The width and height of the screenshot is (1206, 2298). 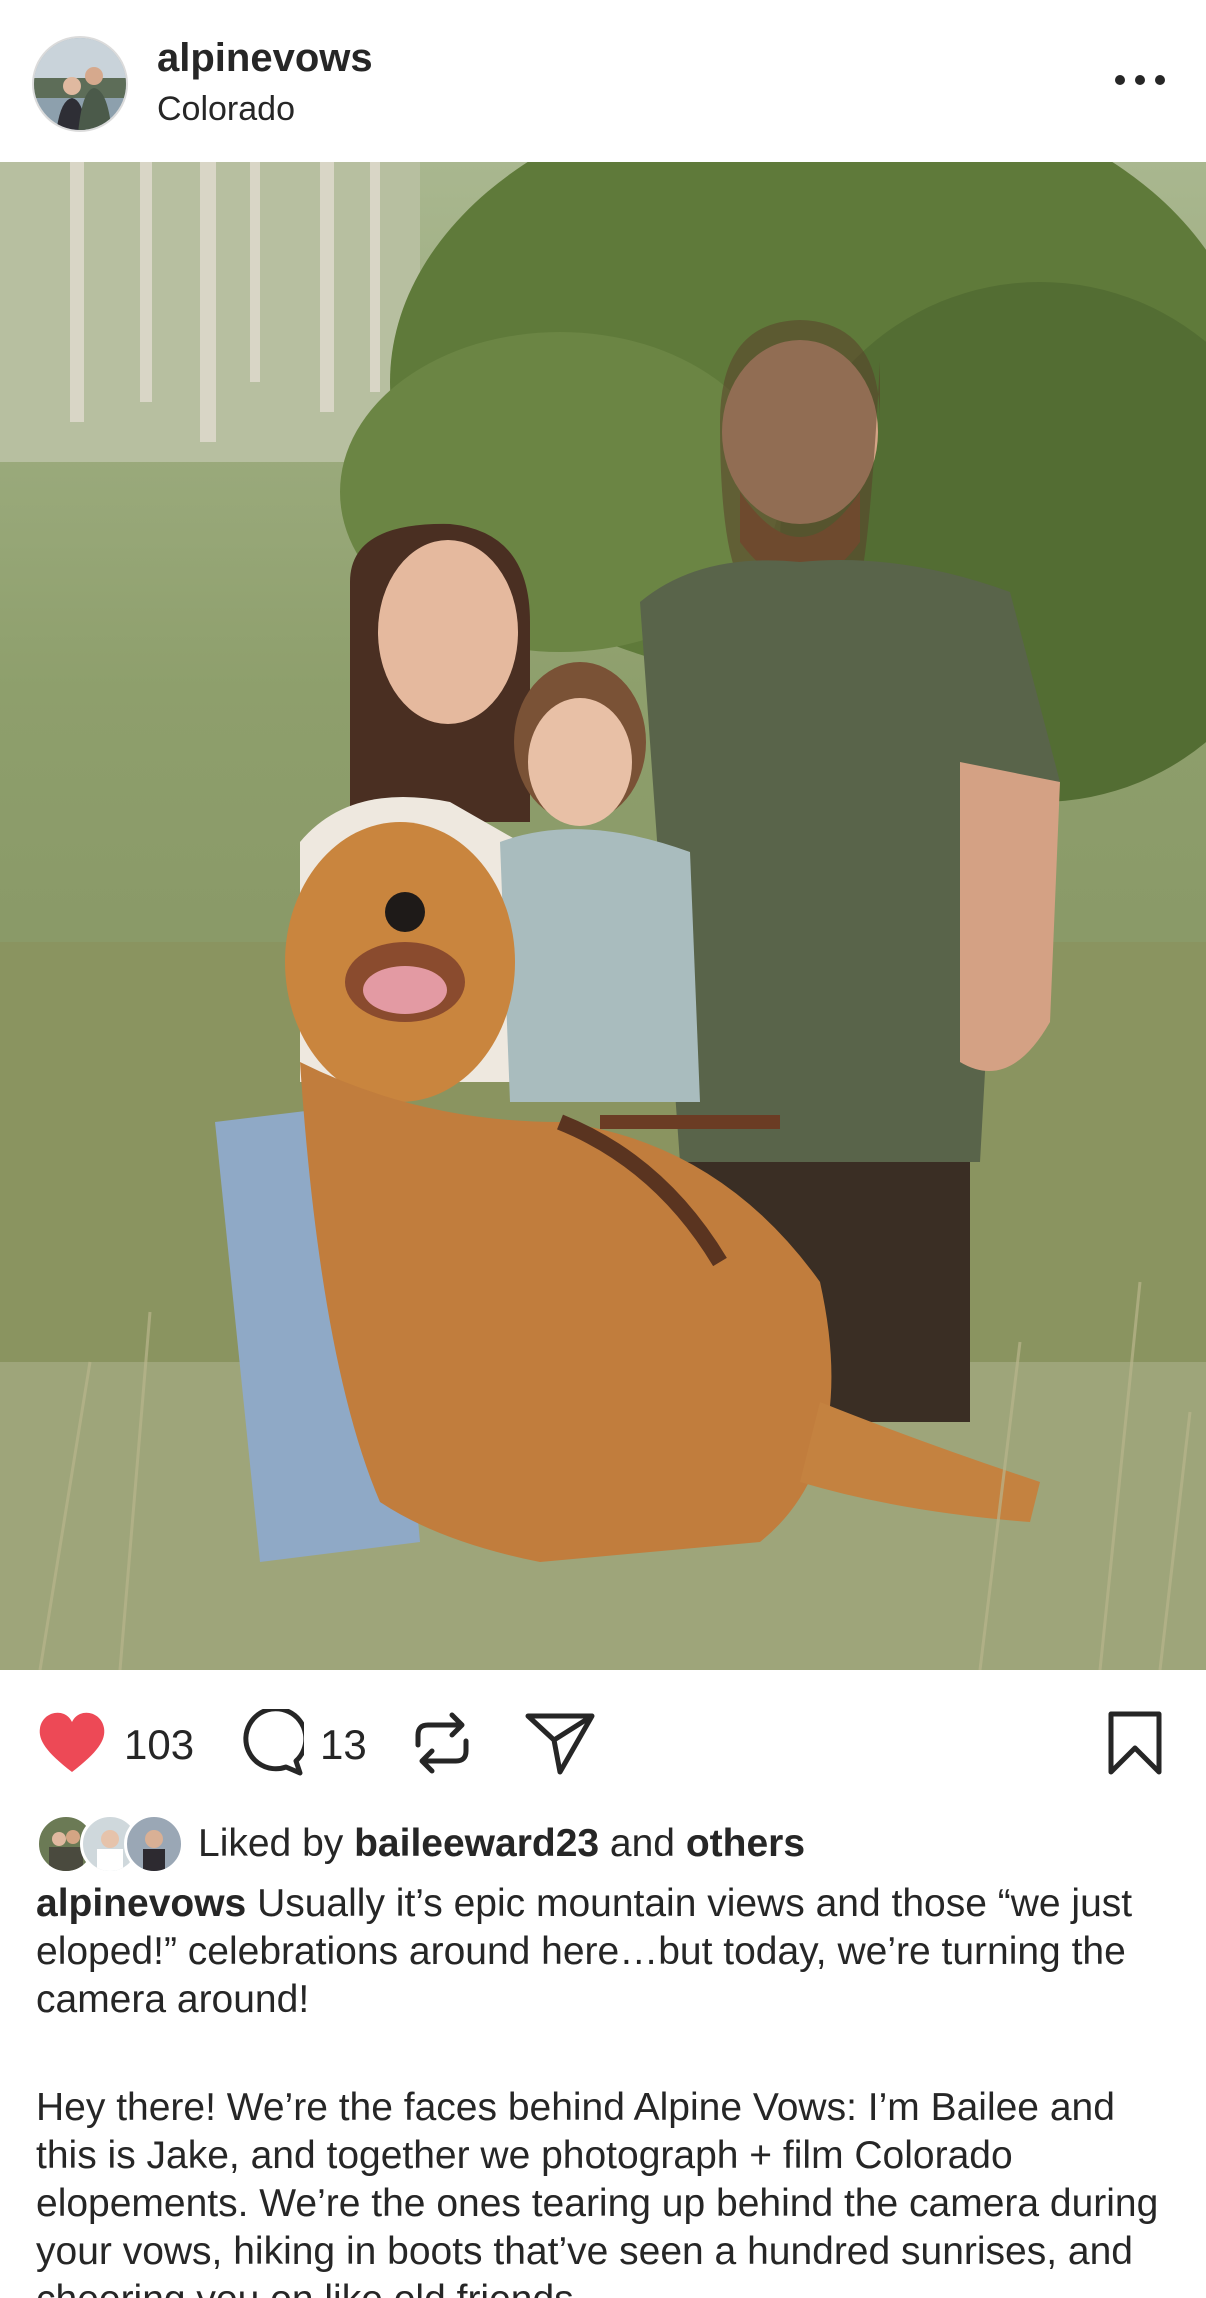 What do you see at coordinates (141, 1903) in the screenshot?
I see `caption-author: alpinevows` at bounding box center [141, 1903].